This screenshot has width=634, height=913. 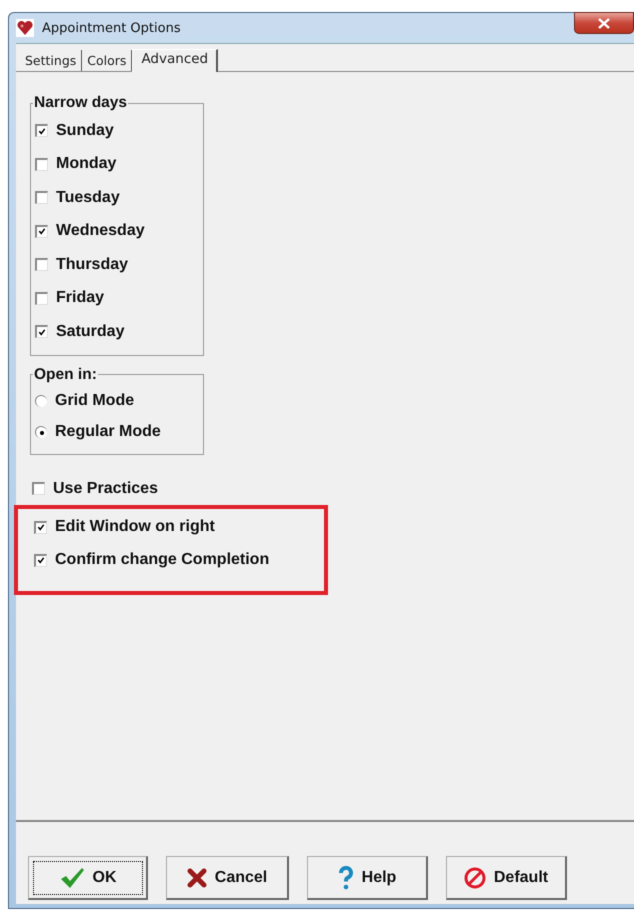 What do you see at coordinates (135, 527) in the screenshot?
I see `checkbox-label: Edit Window on right` at bounding box center [135, 527].